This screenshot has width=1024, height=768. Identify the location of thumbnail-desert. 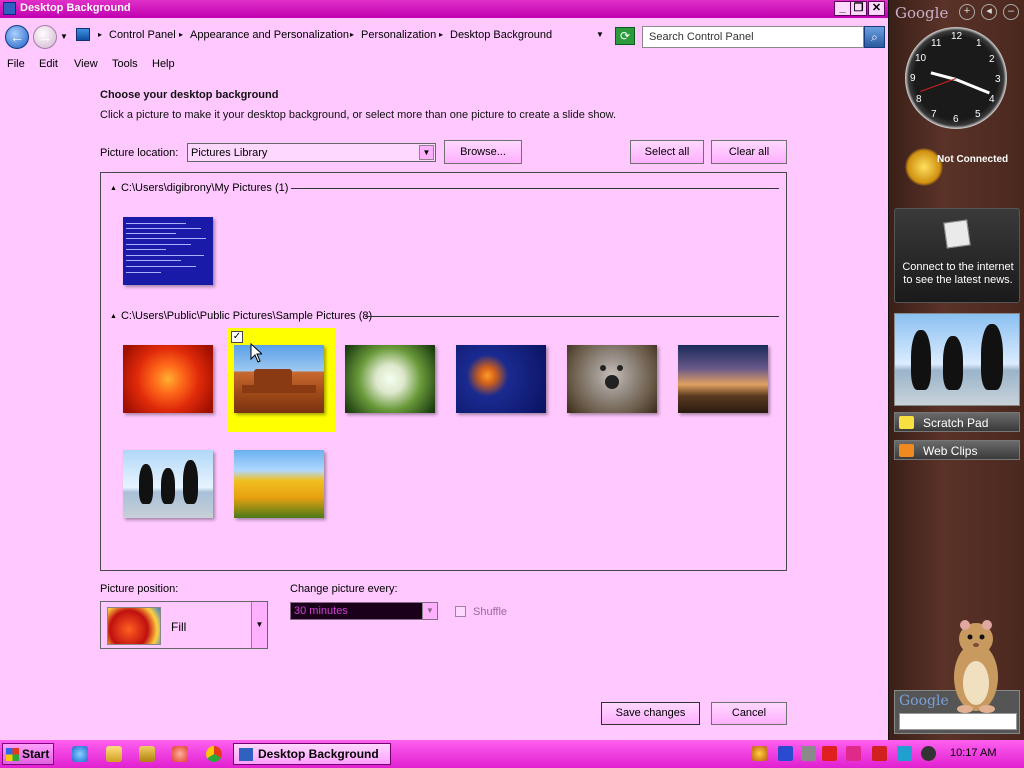
(279, 379).